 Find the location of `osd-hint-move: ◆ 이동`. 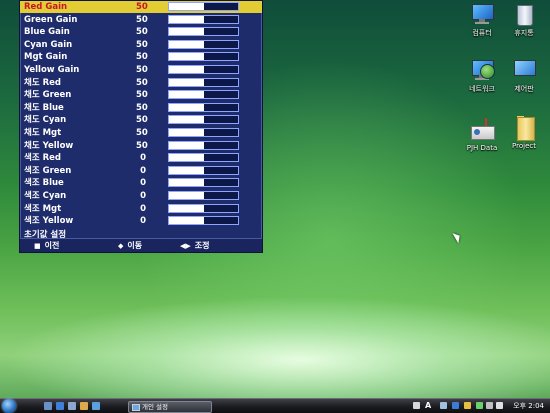

osd-hint-move: ◆ 이동 is located at coordinates (130, 245).